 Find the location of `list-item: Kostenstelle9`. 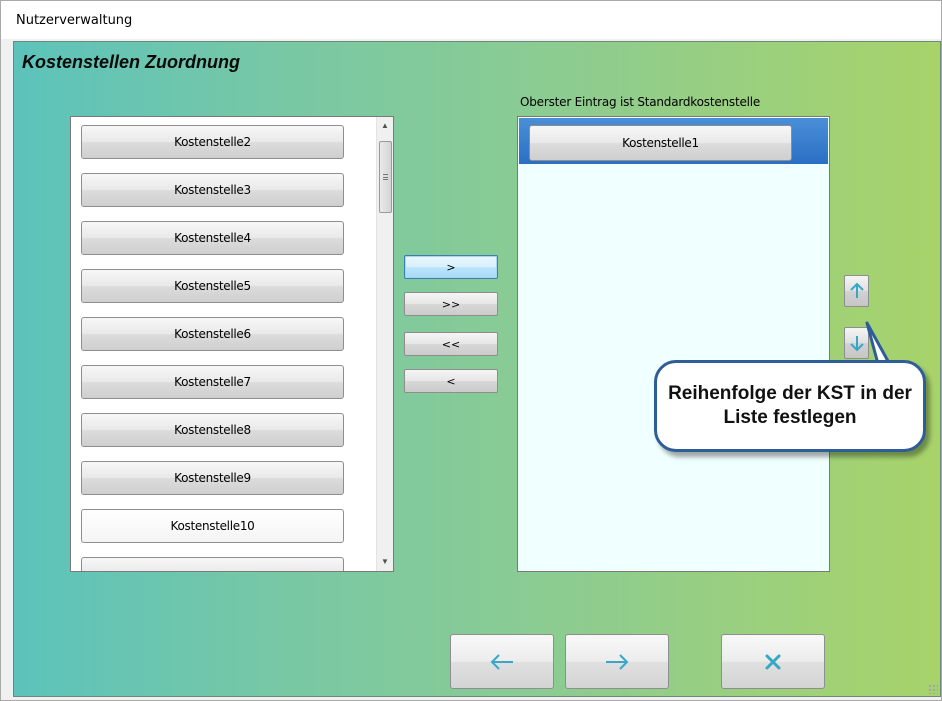

list-item: Kostenstelle9 is located at coordinates (212, 478).